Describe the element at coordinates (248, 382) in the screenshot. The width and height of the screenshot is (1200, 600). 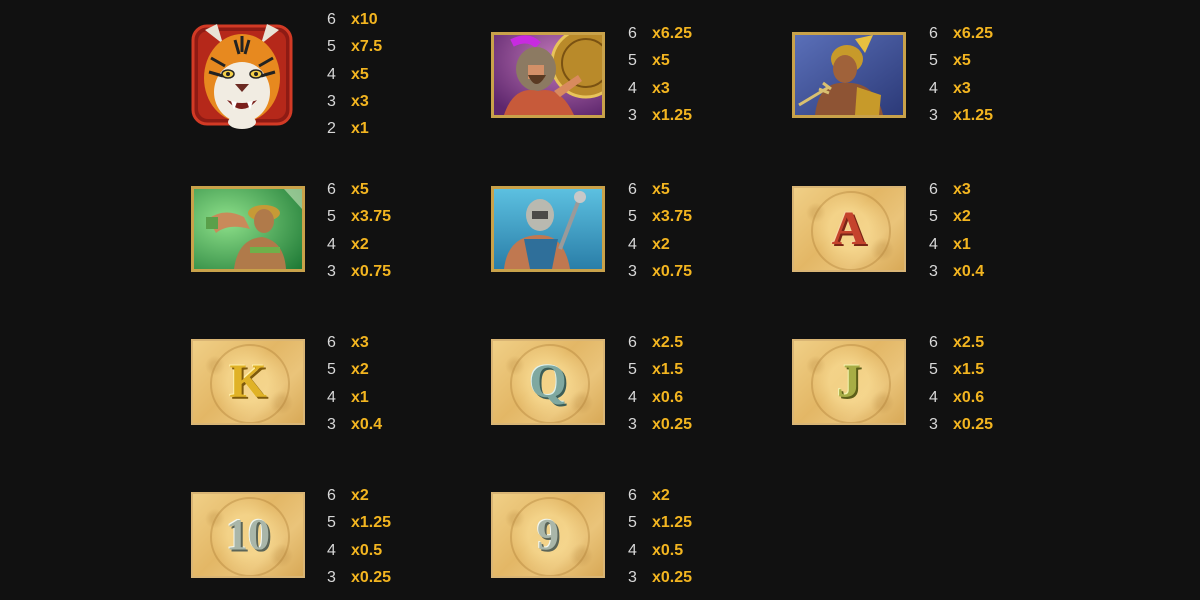
I see `letter-k-symbol: K` at that location.